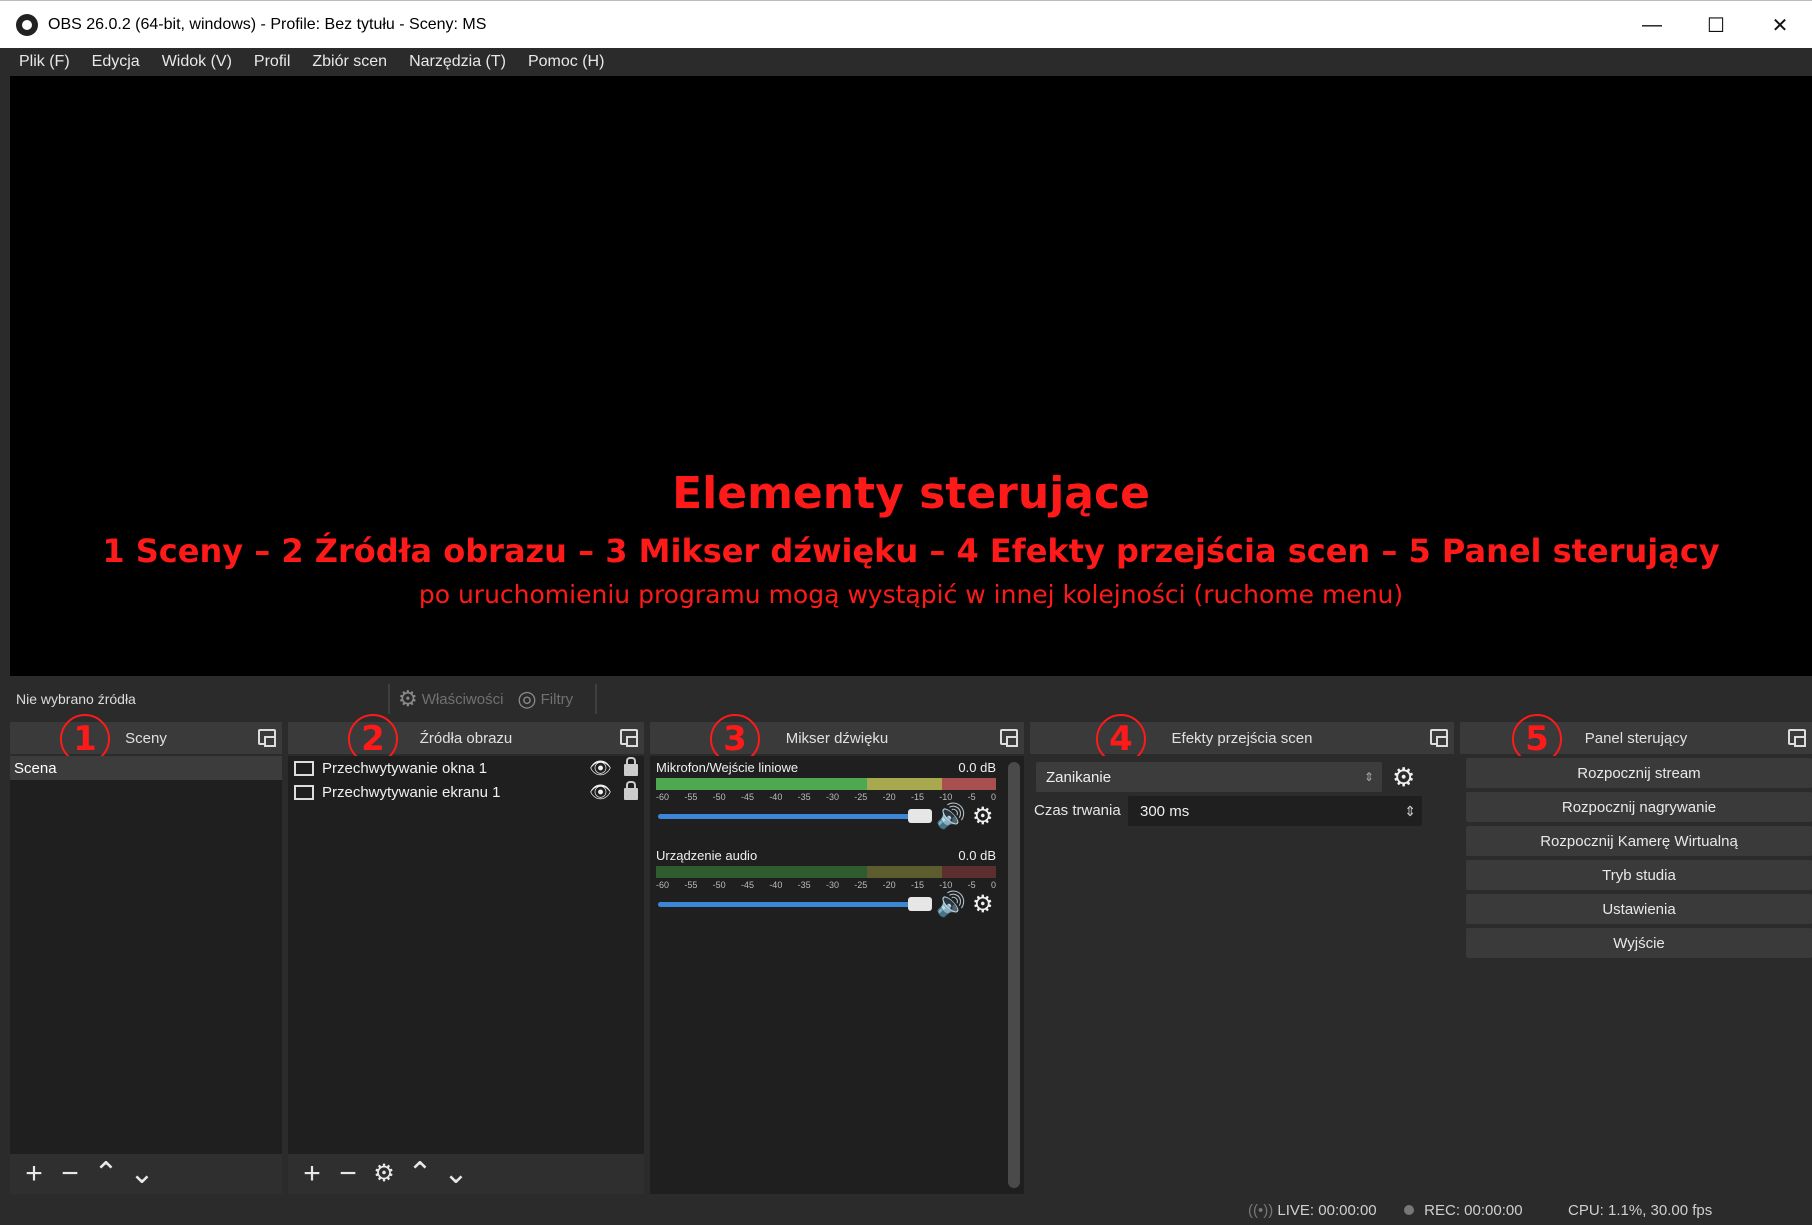 This screenshot has width=1812, height=1225. What do you see at coordinates (146, 975) in the screenshot?
I see `scenes-list: Scena + − ⌃ ⌄` at bounding box center [146, 975].